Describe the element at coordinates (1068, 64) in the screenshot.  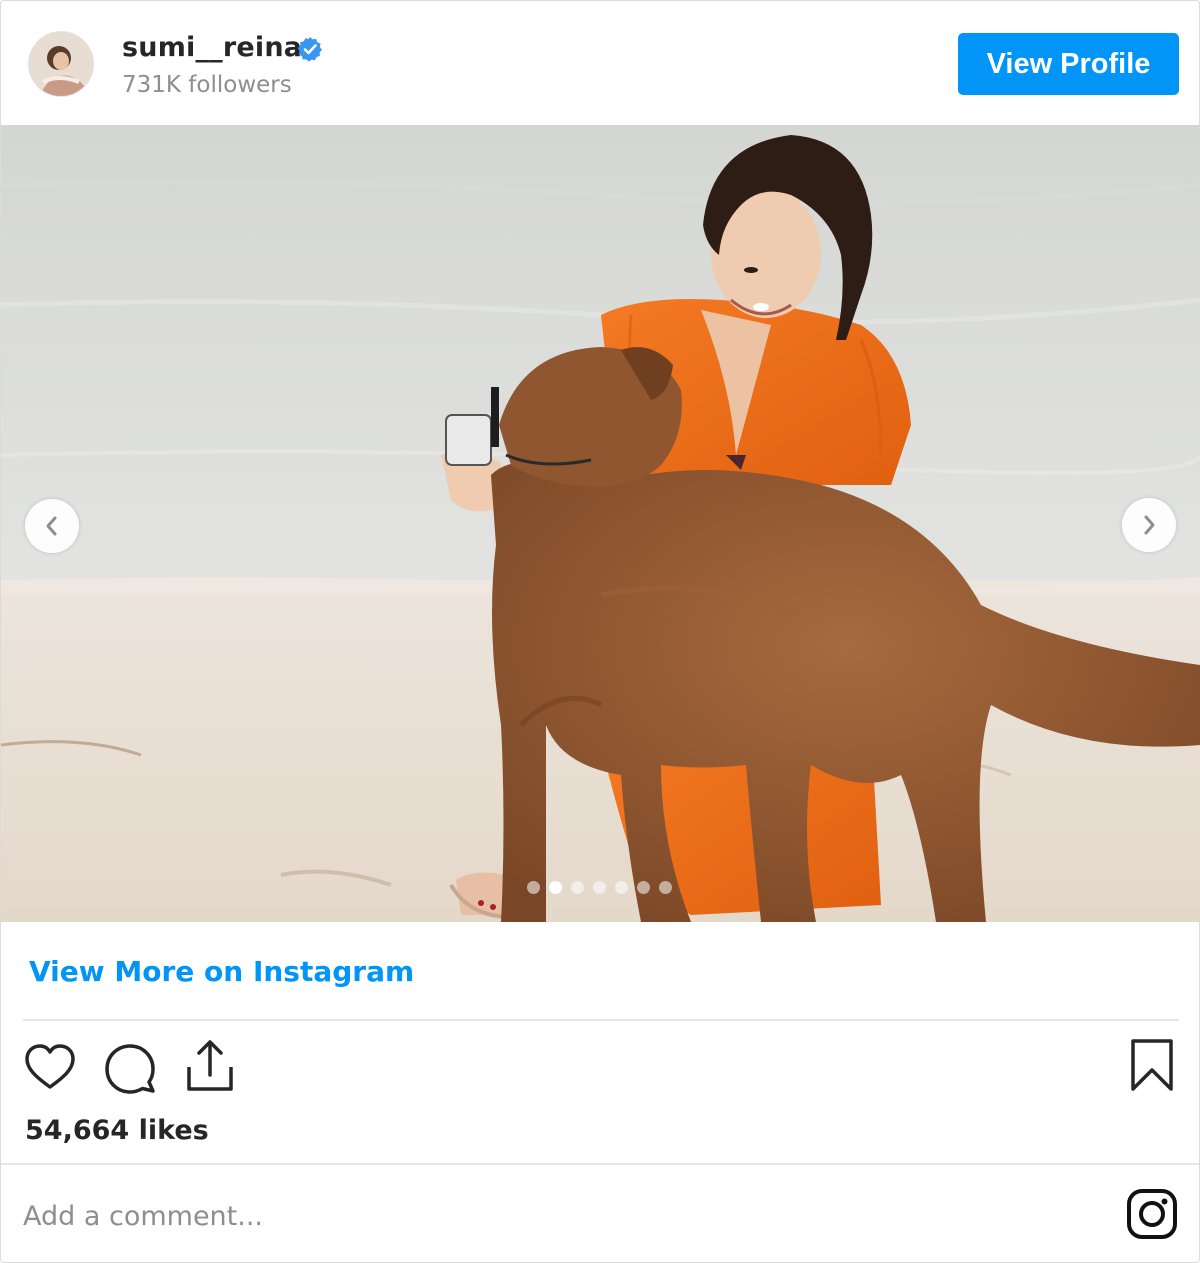
I see `view-profile-button: View Profile` at that location.